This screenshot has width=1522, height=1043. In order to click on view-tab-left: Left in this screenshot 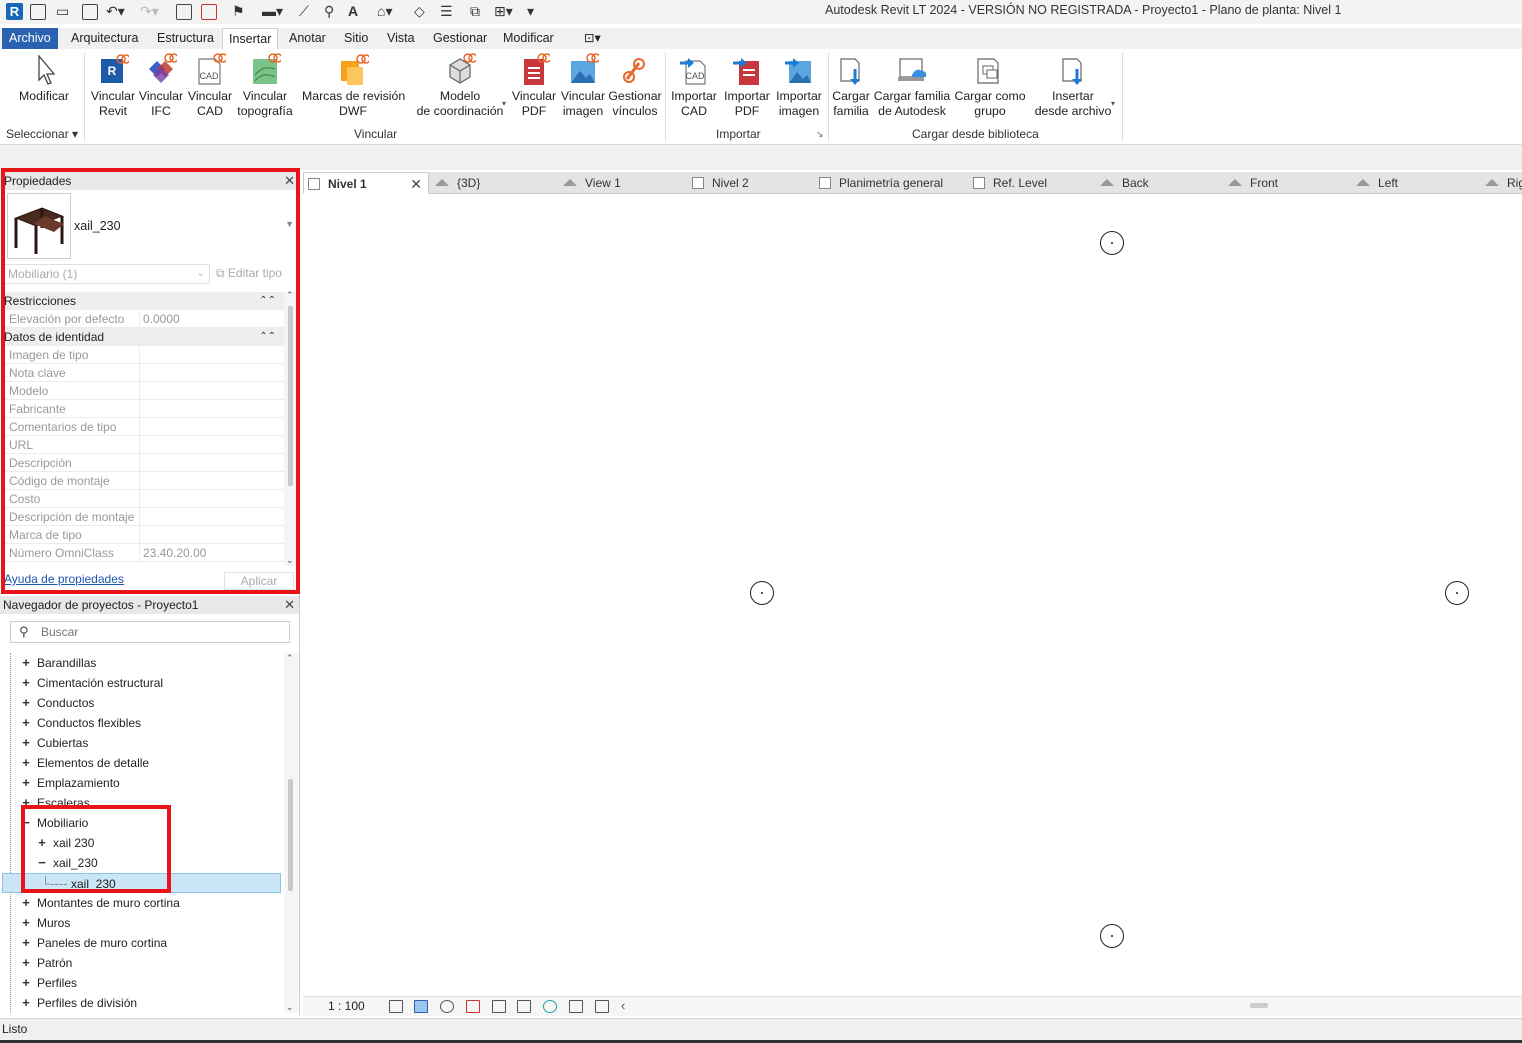, I will do `click(1377, 183)`.